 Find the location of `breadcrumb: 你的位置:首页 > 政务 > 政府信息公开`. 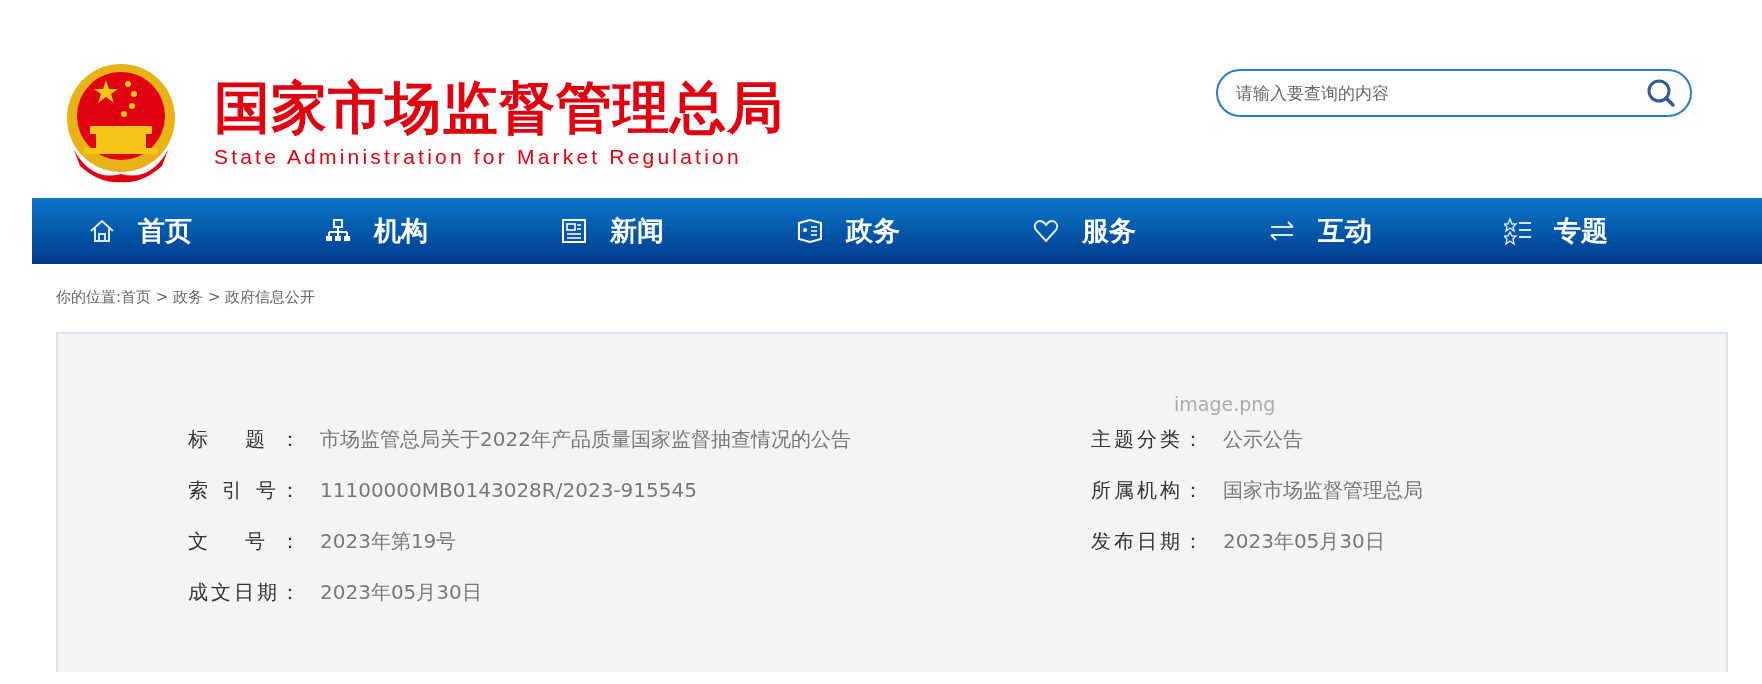

breadcrumb: 你的位置:首页 > 政务 > 政府信息公开 is located at coordinates (186, 297).